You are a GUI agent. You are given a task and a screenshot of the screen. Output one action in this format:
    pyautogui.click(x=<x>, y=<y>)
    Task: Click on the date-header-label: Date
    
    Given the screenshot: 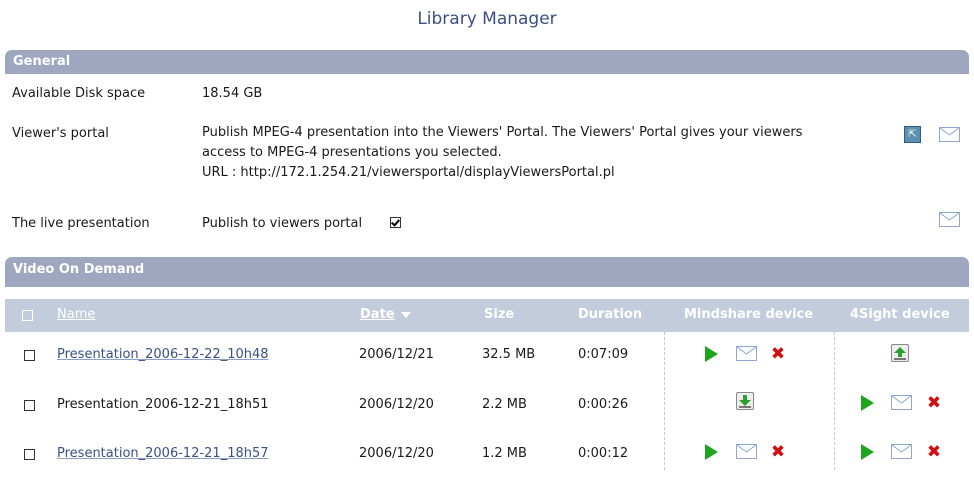 What is the action you would take?
    pyautogui.click(x=377, y=314)
    